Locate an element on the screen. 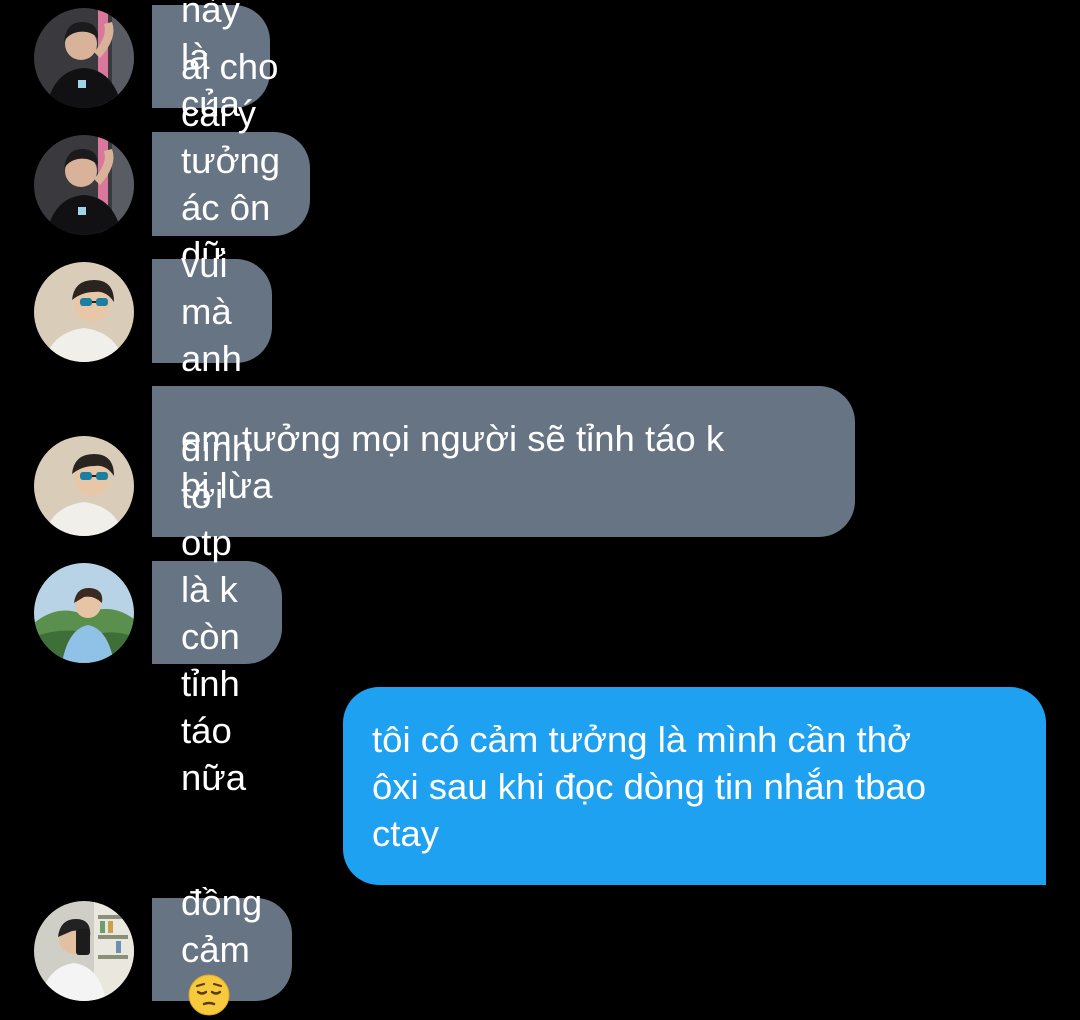 The height and width of the screenshot is (1020, 1080). avatar-mirror-selfie-icon is located at coordinates (84, 951).